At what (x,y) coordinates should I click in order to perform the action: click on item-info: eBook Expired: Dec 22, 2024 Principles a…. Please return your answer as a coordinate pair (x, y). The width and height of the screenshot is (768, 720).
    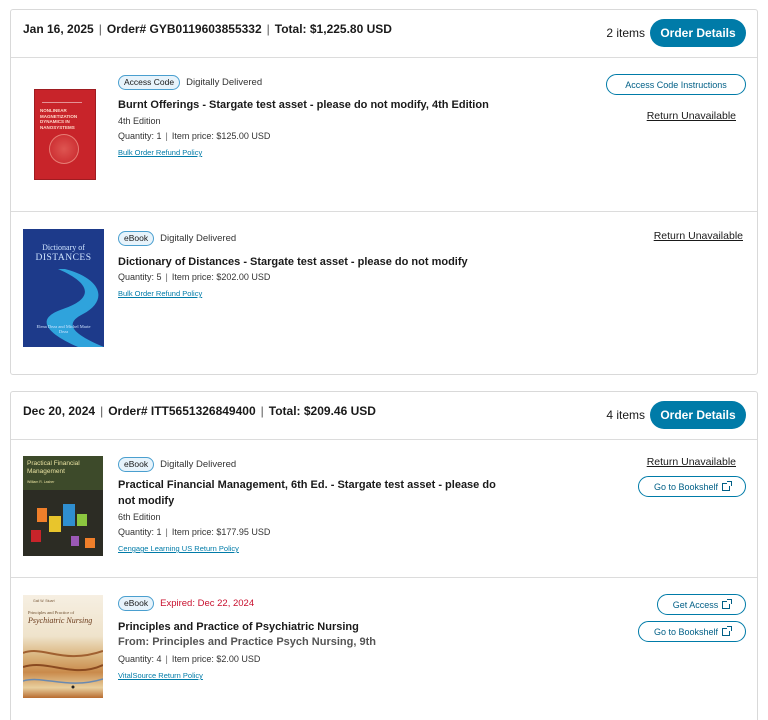
    Looking at the image, I should click on (308, 639).